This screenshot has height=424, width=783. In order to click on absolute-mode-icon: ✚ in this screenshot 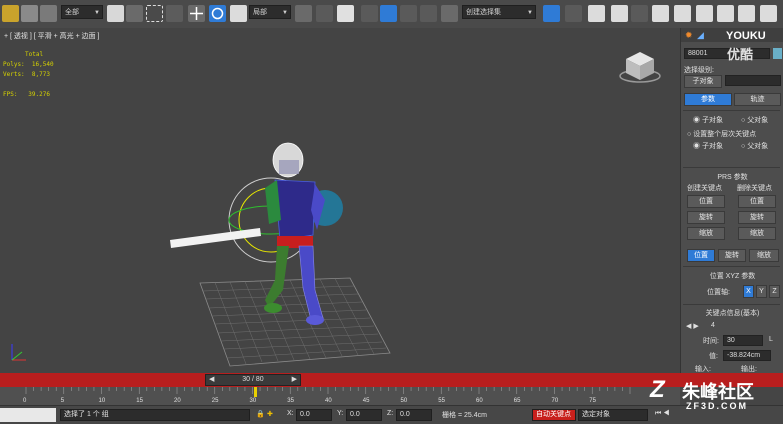, I will do `click(270, 414)`.